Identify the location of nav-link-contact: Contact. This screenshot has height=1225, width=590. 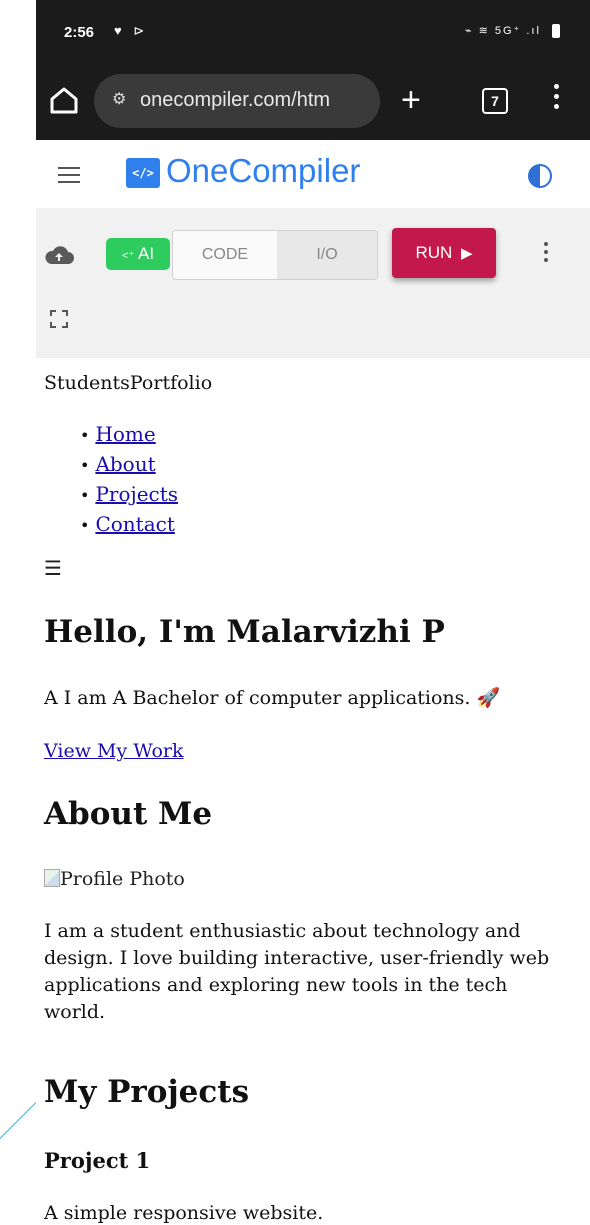
(134, 524).